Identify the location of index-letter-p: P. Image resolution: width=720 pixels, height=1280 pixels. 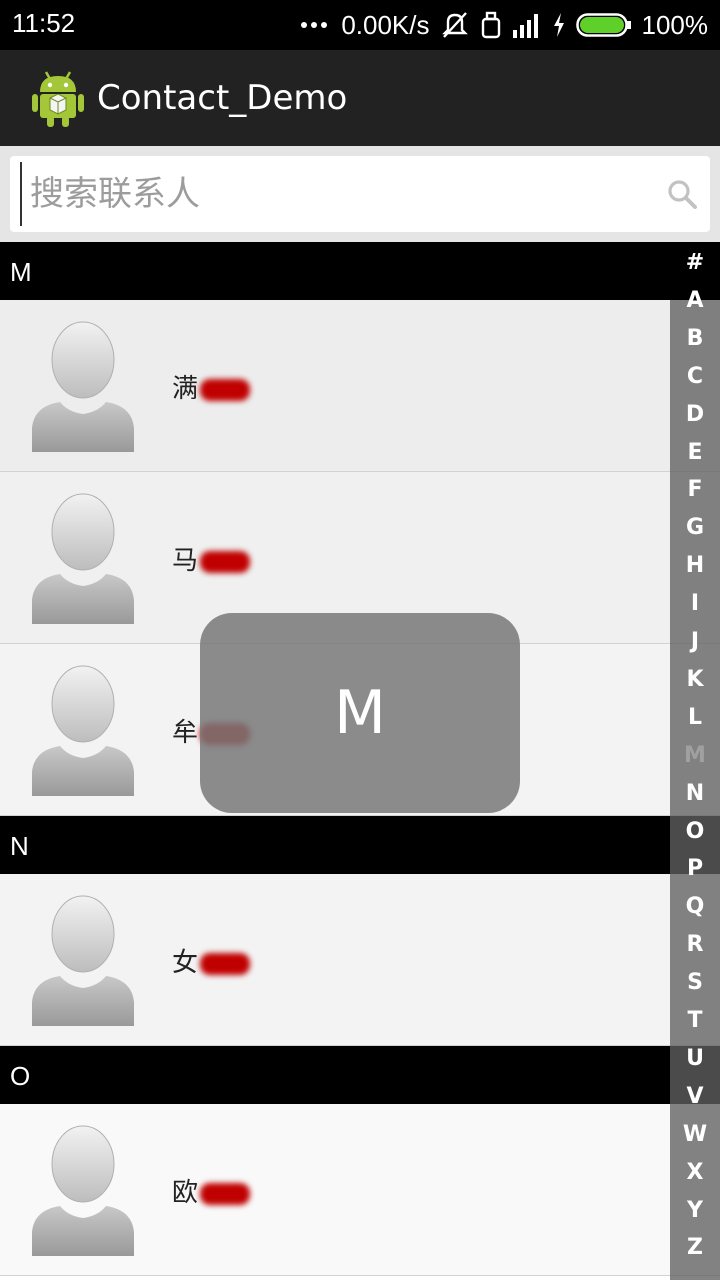
(695, 868).